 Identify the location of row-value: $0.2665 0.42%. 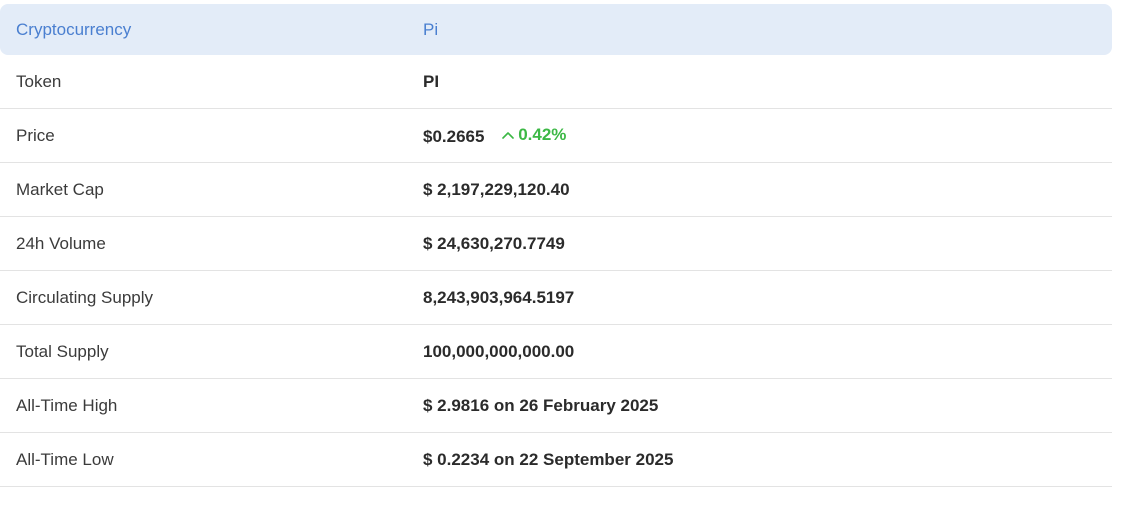
(767, 136).